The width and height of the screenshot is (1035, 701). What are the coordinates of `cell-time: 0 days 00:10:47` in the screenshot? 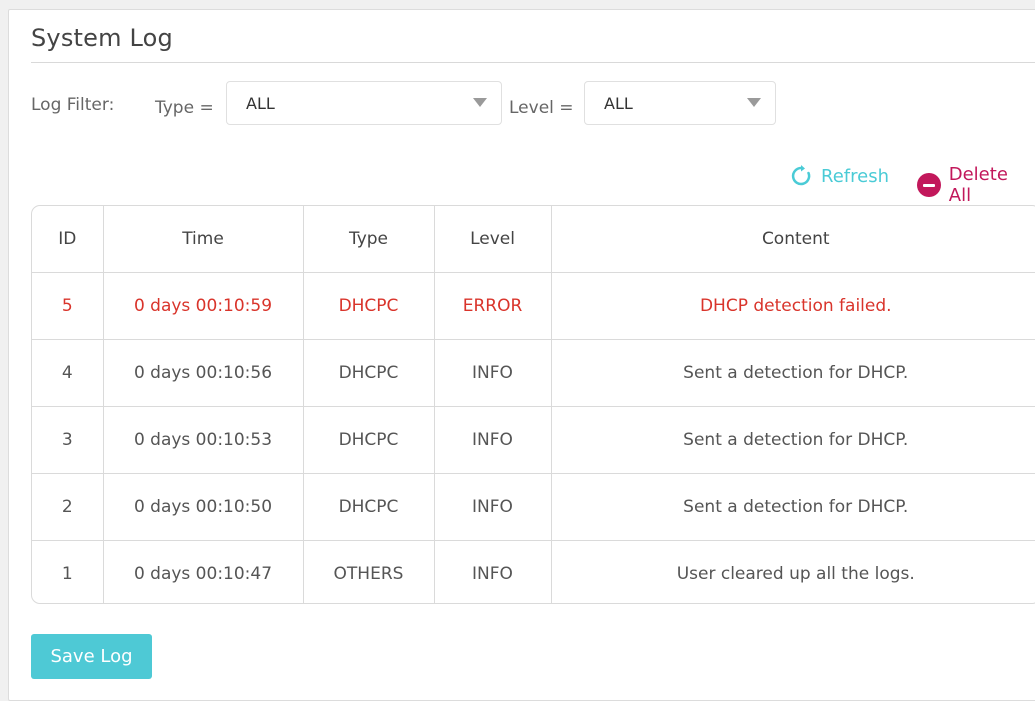 It's located at (203, 571).